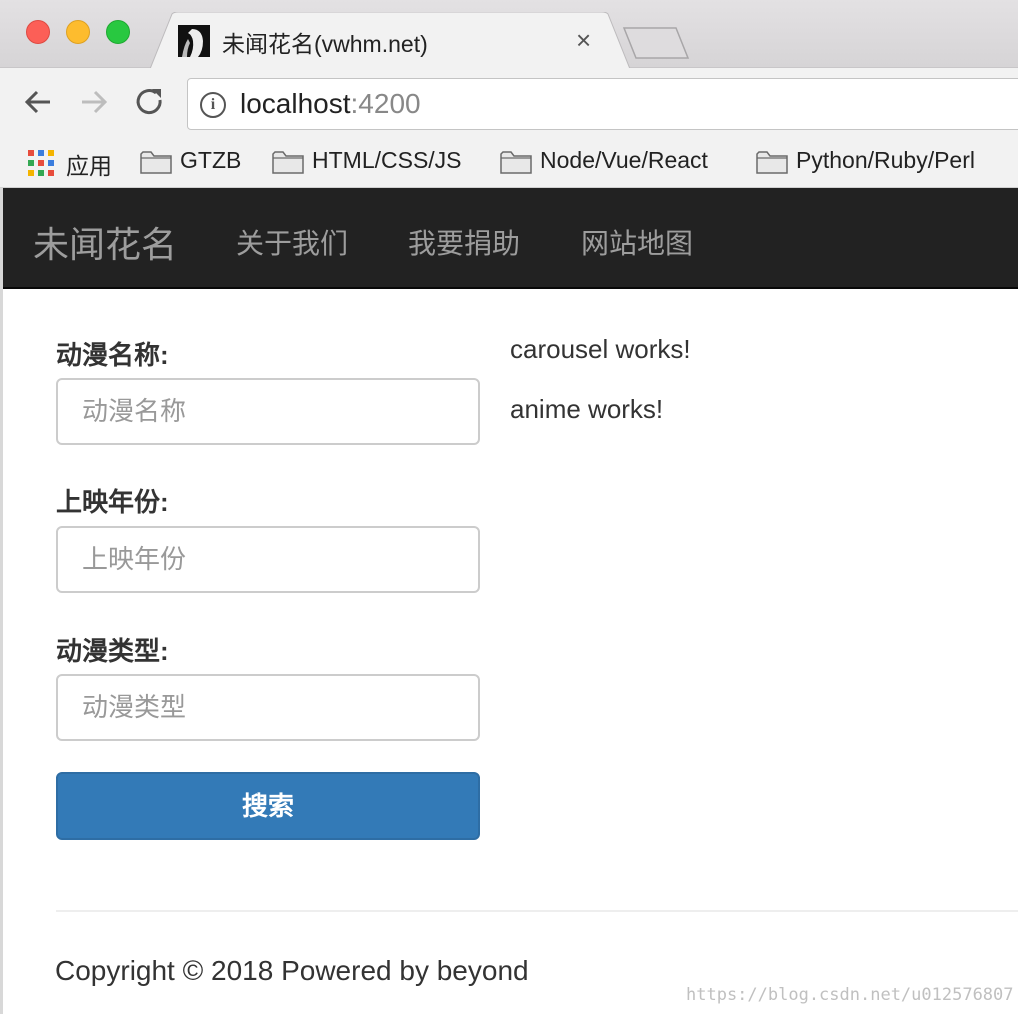 The height and width of the screenshot is (1014, 1018). I want to click on bookmark-label: Python/Ruby/Perl, so click(885, 160).